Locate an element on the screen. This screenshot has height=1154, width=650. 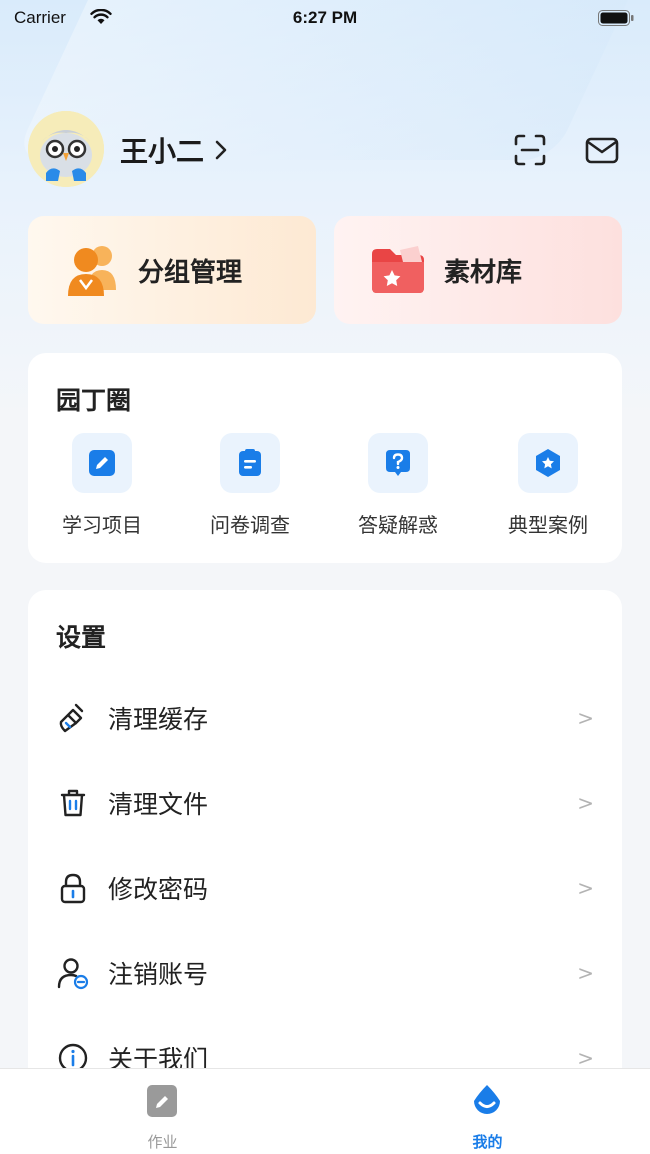
avatar is located at coordinates (66, 149).